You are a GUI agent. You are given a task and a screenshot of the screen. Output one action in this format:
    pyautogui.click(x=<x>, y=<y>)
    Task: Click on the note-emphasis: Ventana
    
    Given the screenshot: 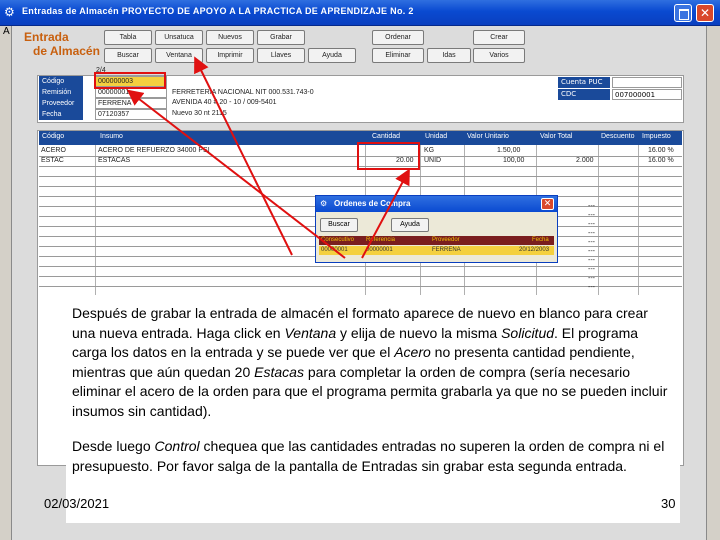 What is the action you would take?
    pyautogui.click(x=310, y=332)
    